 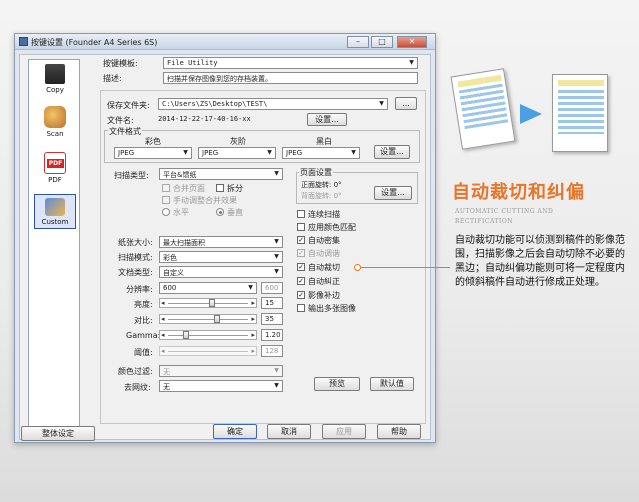 What do you see at coordinates (237, 153) in the screenshot?
I see `gray-format-select: JPEG ▼` at bounding box center [237, 153].